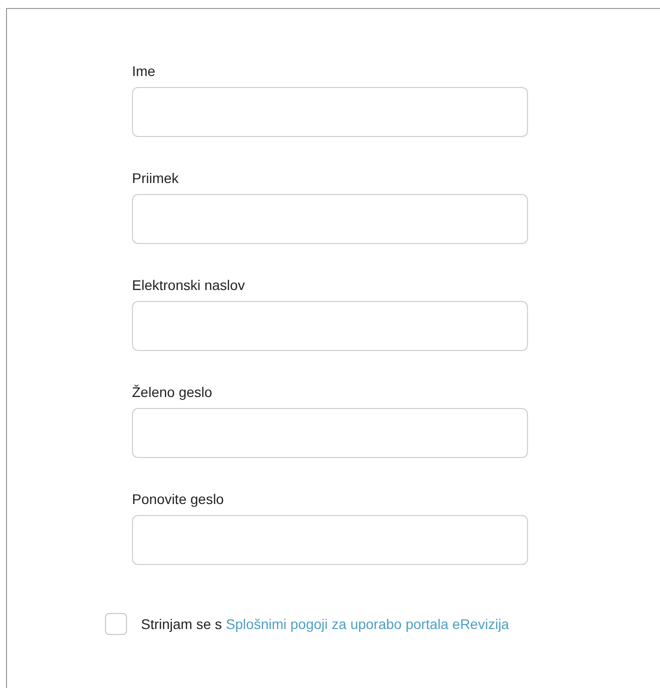  I want to click on checkbox, so click(116, 624).